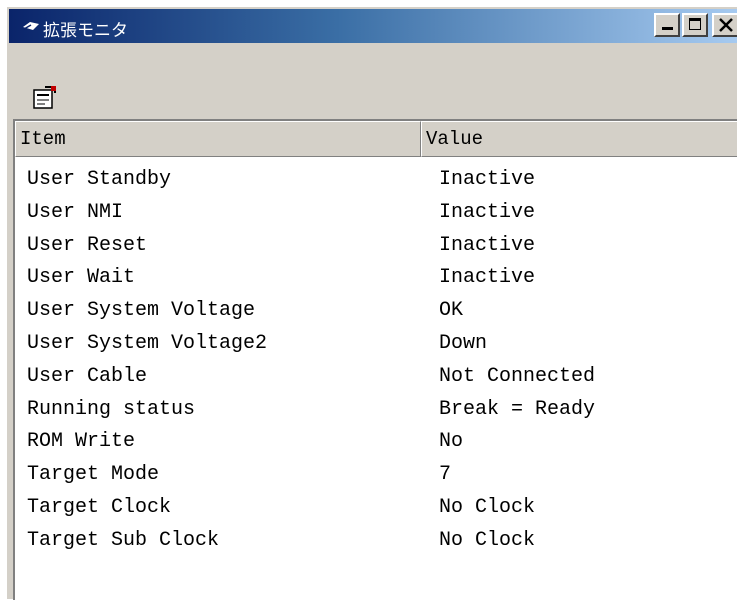 This screenshot has width=737, height=600. What do you see at coordinates (85, 31) in the screenshot?
I see `window-title: 拡張モニタ` at bounding box center [85, 31].